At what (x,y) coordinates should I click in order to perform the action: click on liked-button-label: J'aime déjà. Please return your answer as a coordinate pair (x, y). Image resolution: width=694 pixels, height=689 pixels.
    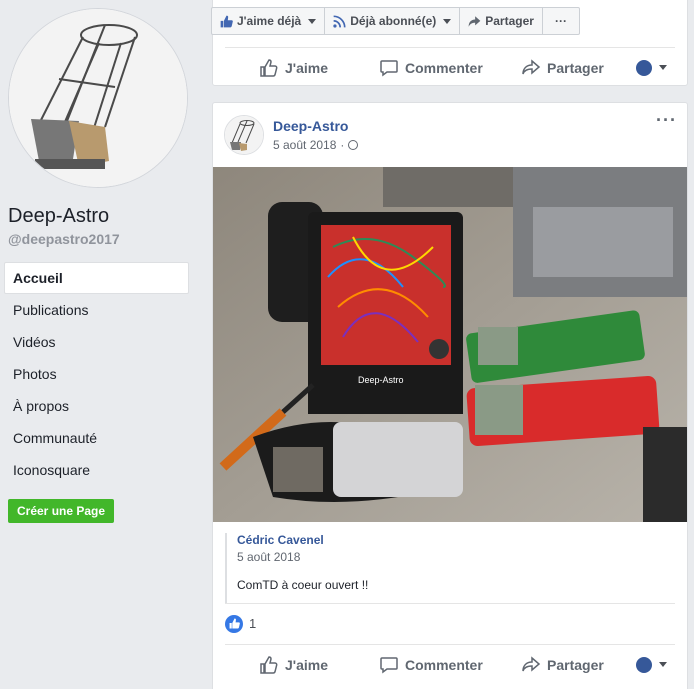
    Looking at the image, I should click on (269, 21).